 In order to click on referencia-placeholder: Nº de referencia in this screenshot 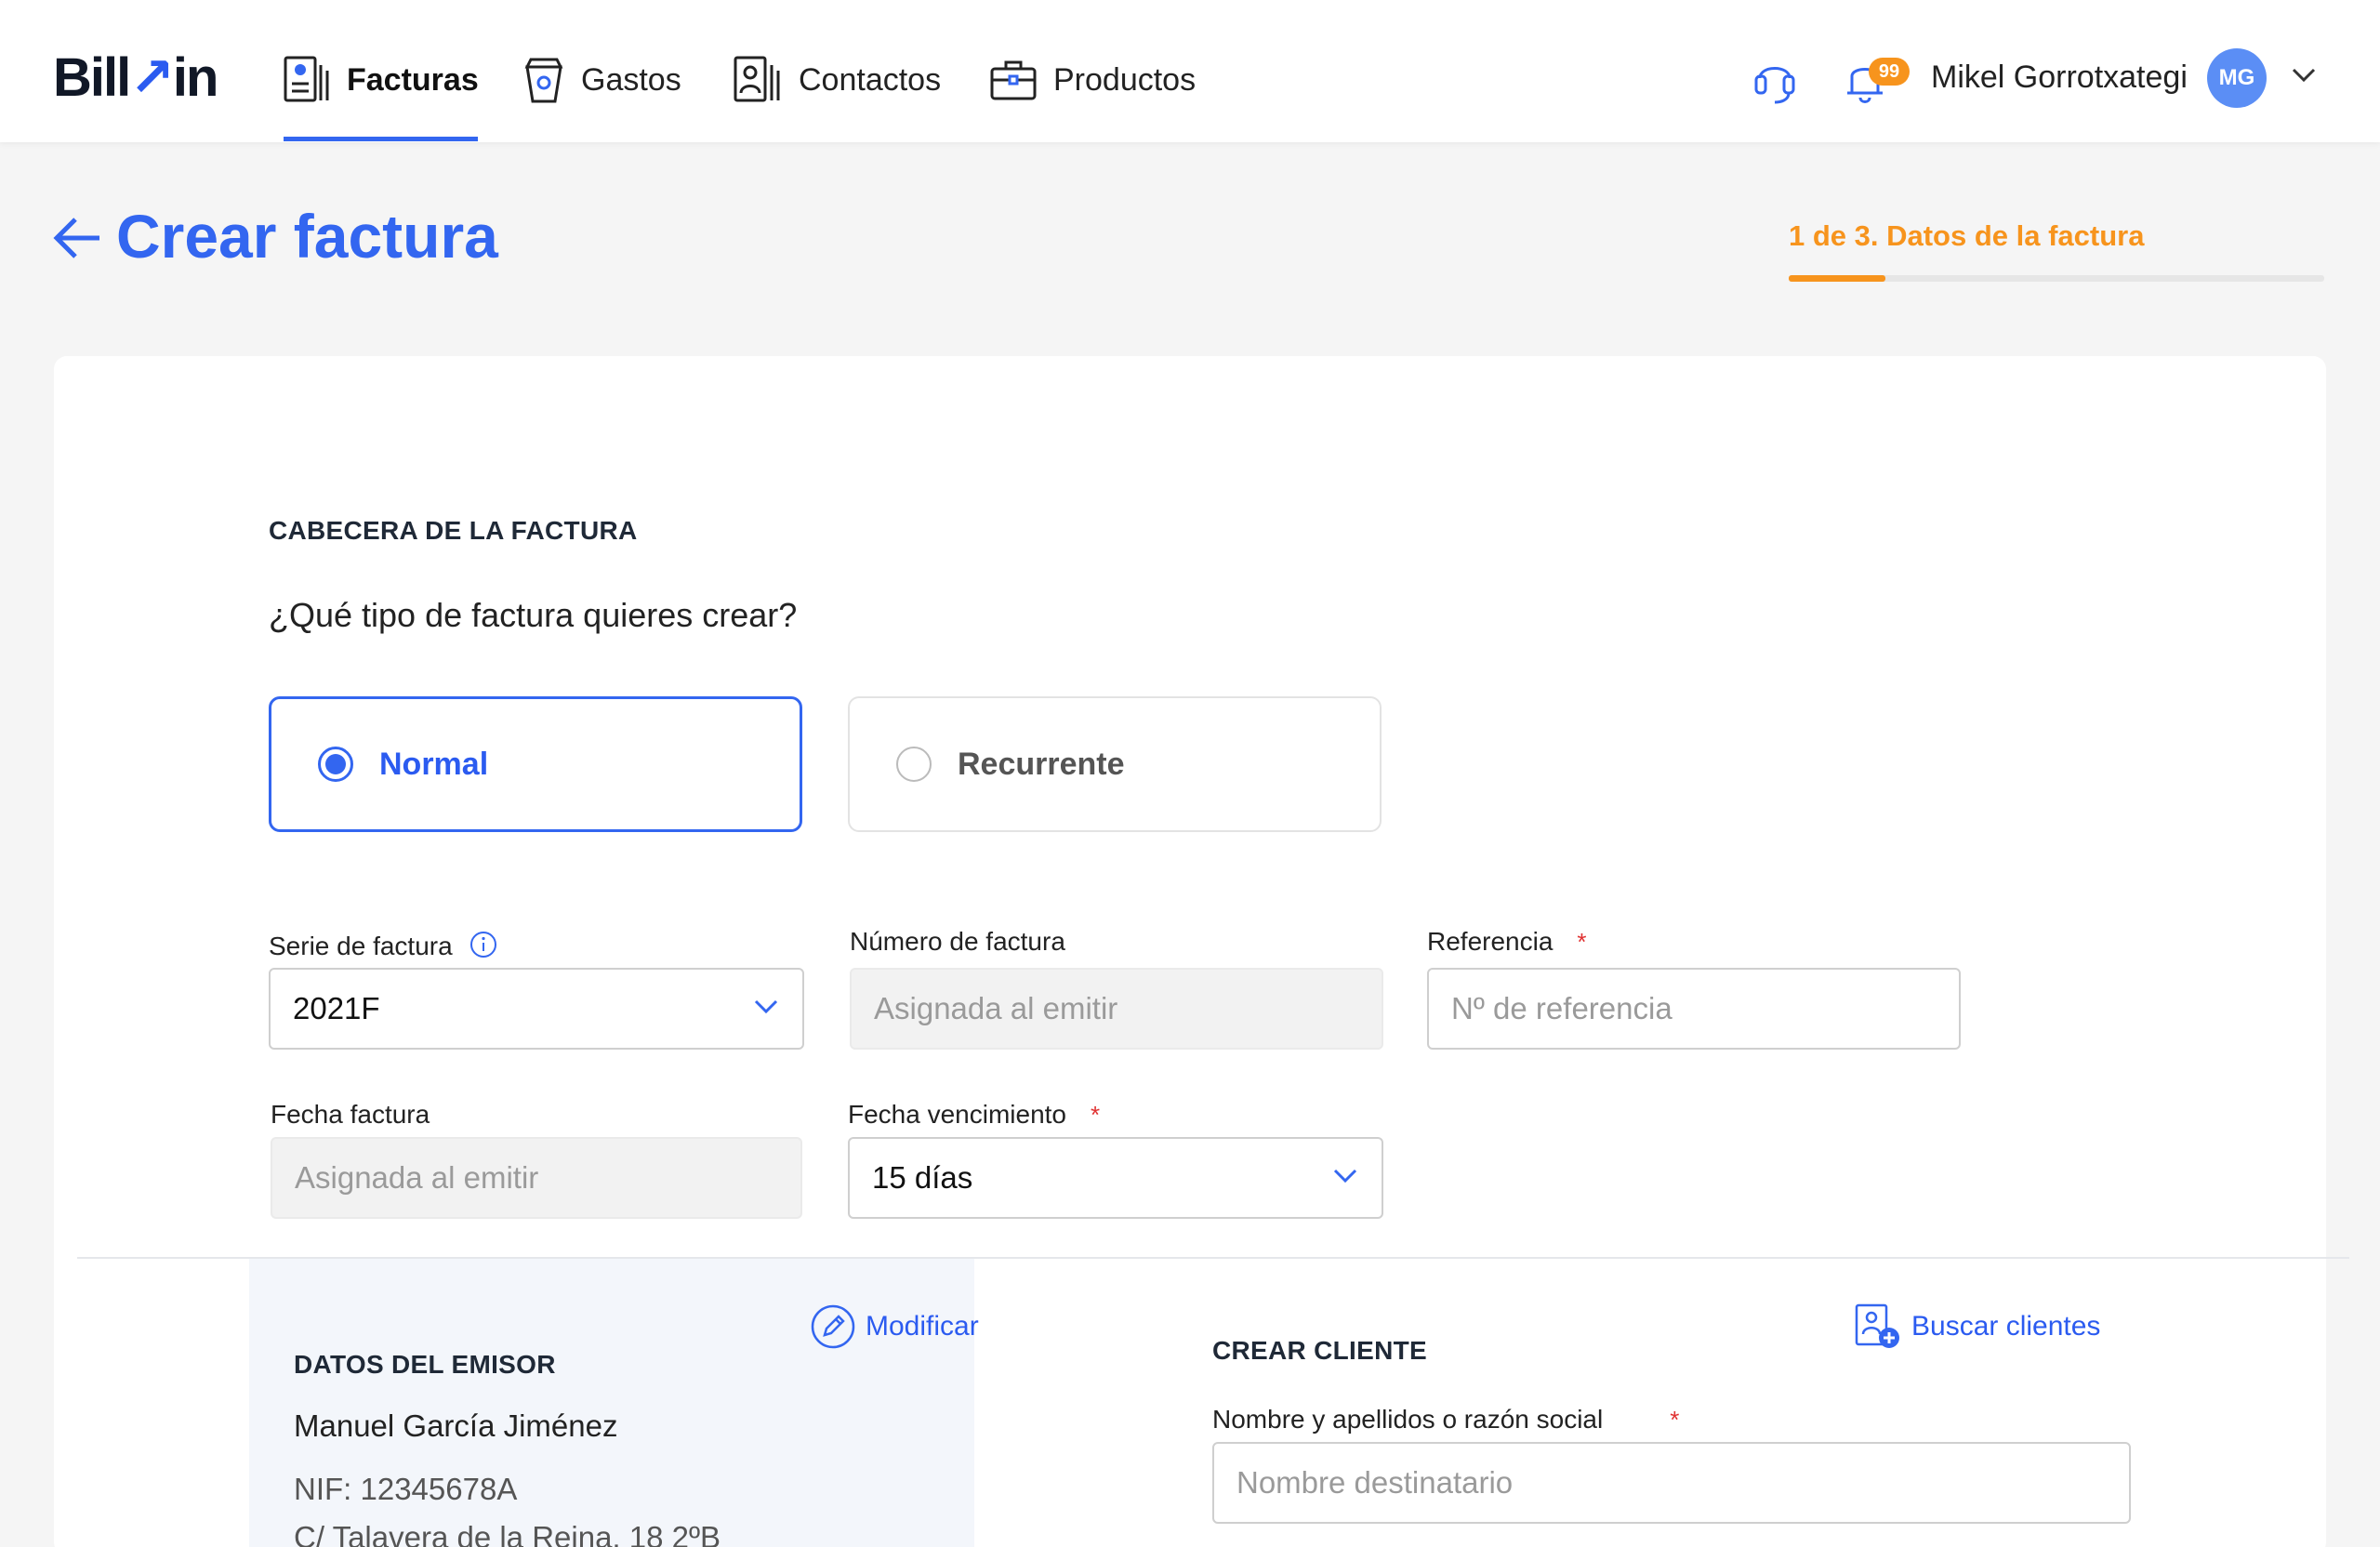, I will do `click(1562, 1008)`.